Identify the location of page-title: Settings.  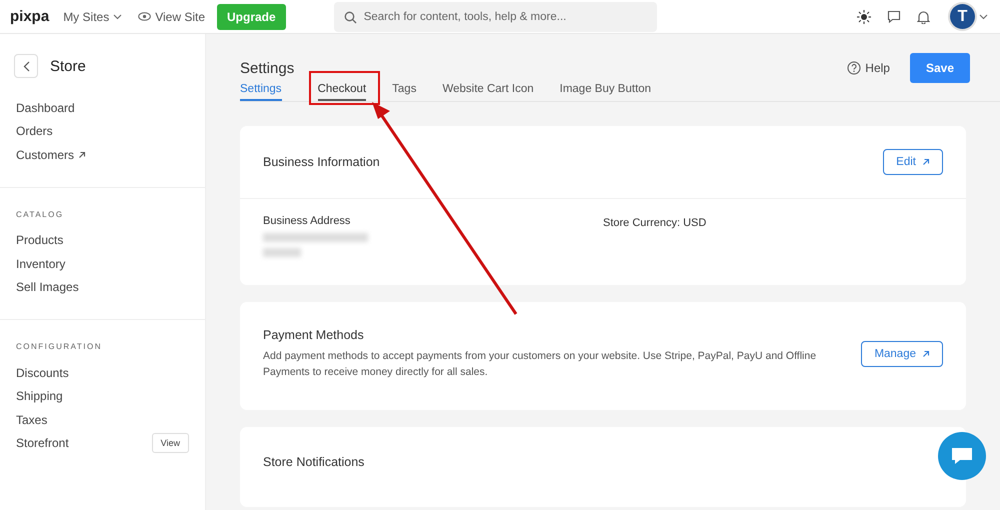
(268, 68).